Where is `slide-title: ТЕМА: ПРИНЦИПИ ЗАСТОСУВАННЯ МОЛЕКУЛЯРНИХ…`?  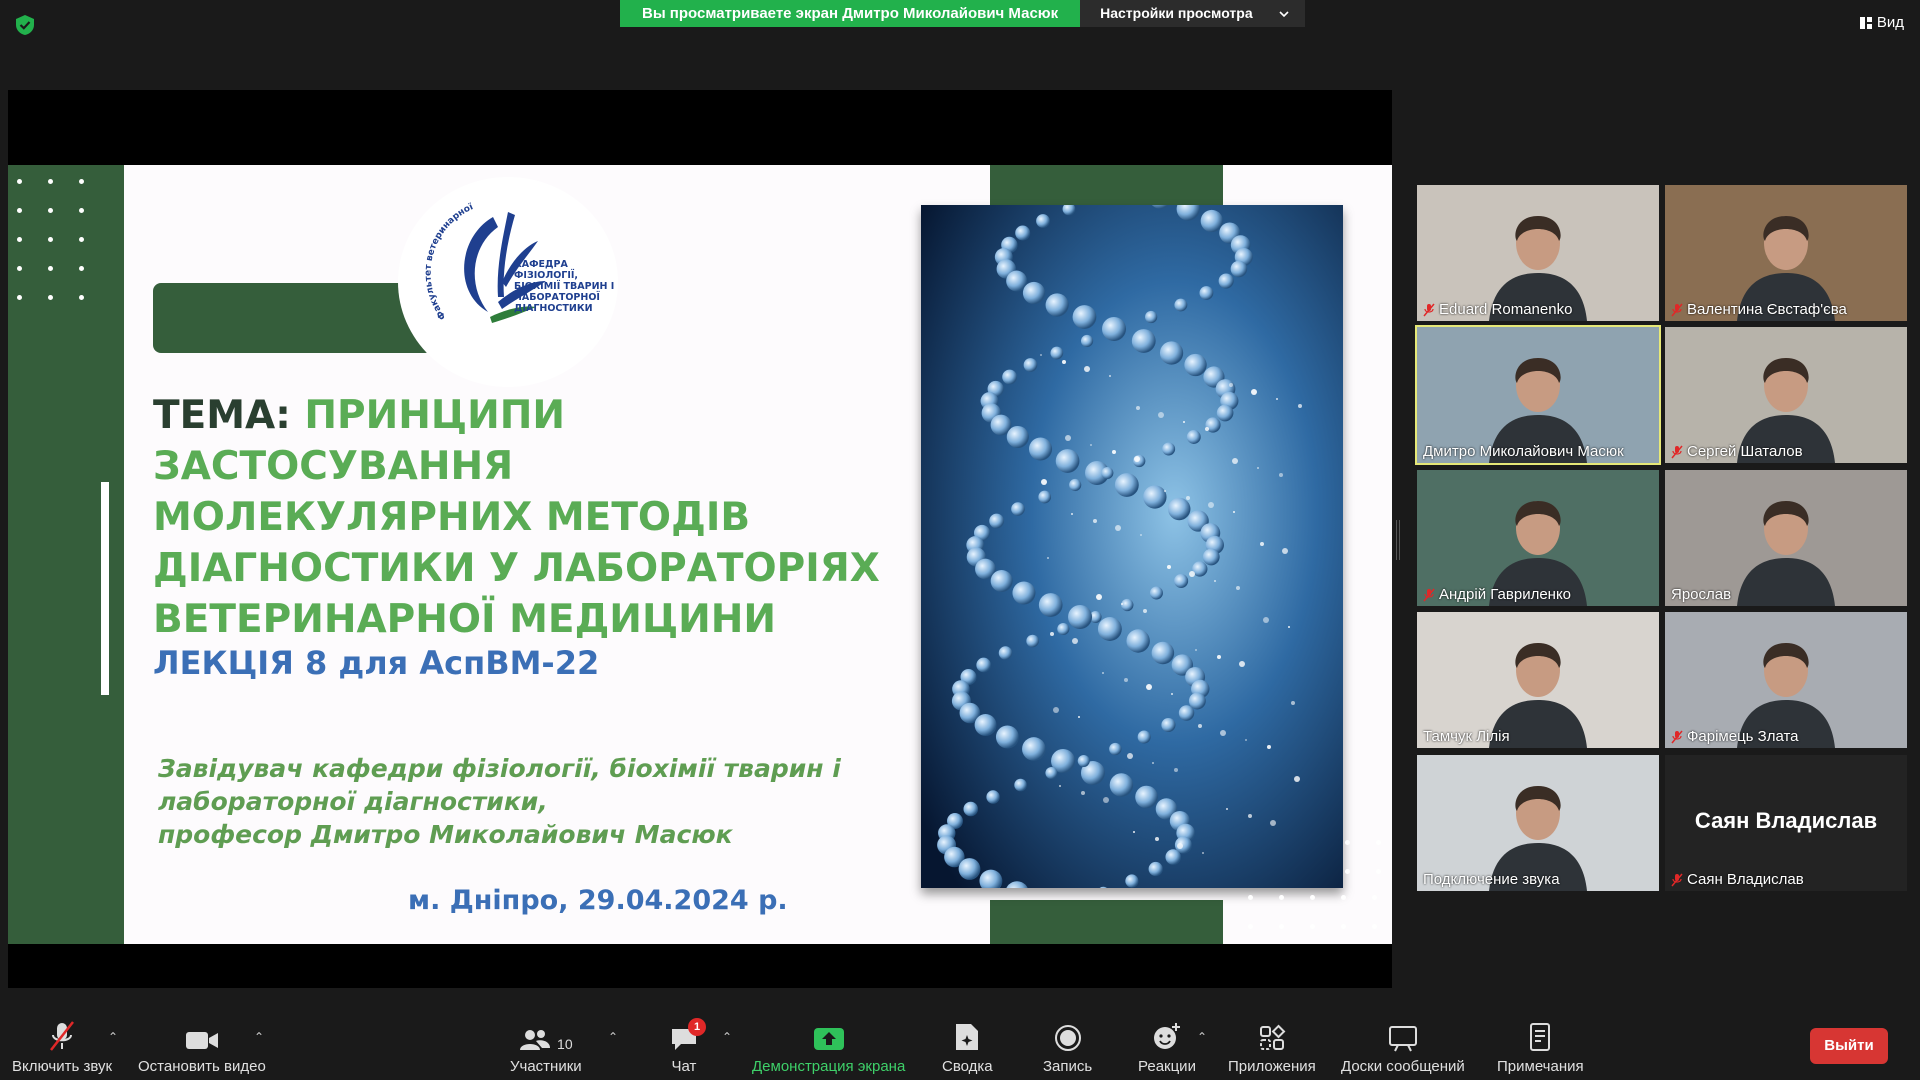 slide-title: ТЕМА: ПРИНЦИПИ ЗАСТОСУВАННЯ МОЛЕКУЛЯРНИХ… is located at coordinates (538, 517).